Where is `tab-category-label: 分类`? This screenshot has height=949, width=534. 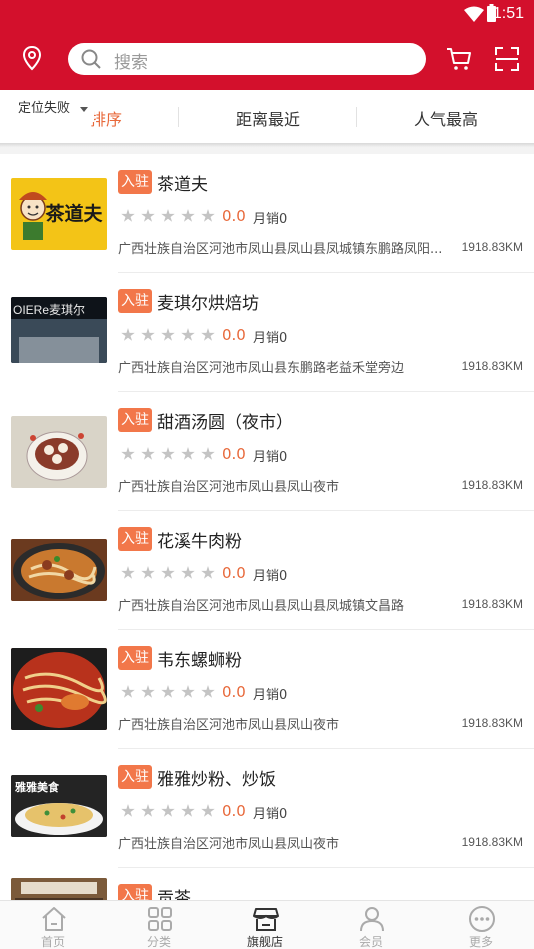 tab-category-label: 分类 is located at coordinates (158, 942).